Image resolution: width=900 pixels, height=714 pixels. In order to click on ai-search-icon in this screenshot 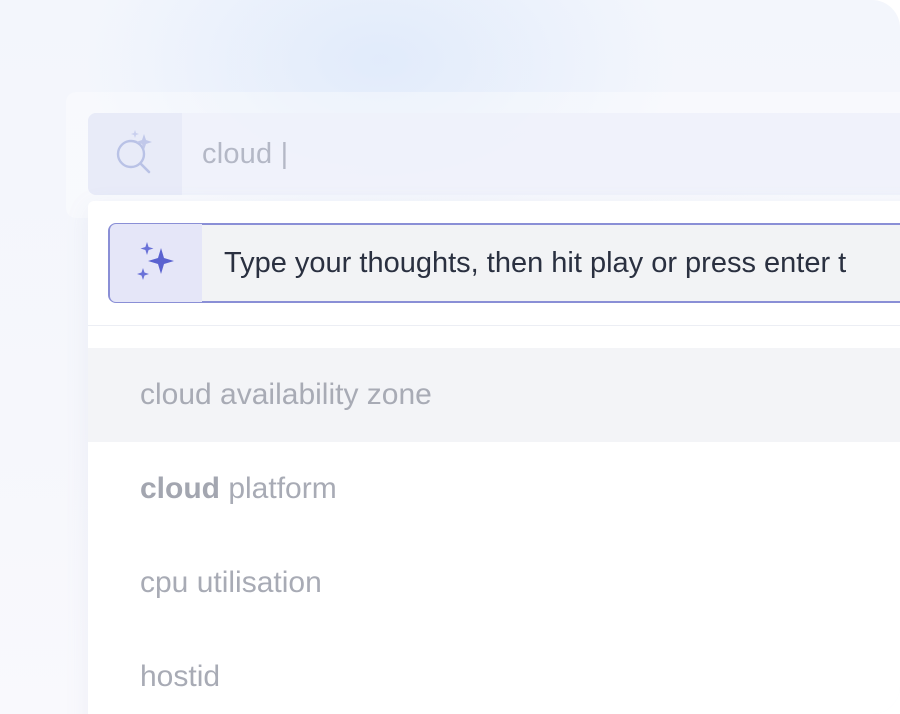, I will do `click(135, 154)`.